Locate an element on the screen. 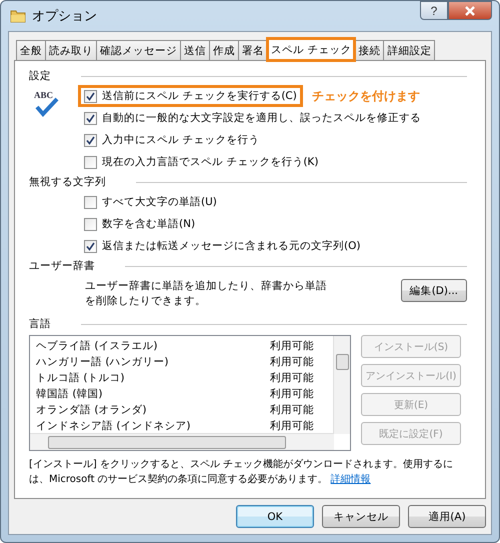  tab: 詳細設定 is located at coordinates (409, 50).